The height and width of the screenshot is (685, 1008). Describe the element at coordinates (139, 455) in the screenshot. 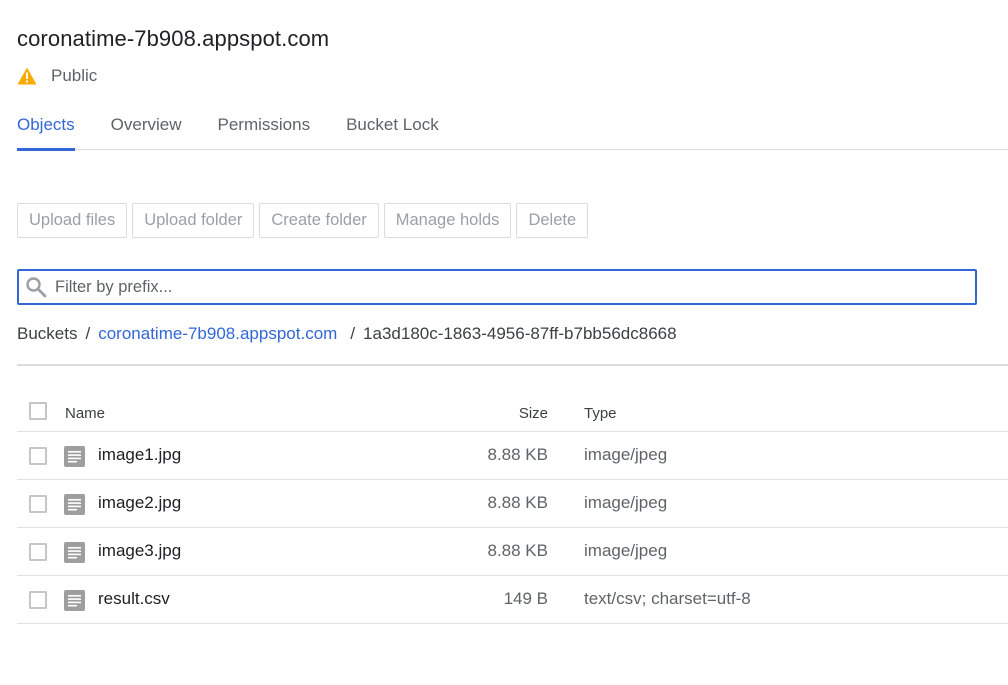

I see `file-name-link: image1.jpg` at that location.